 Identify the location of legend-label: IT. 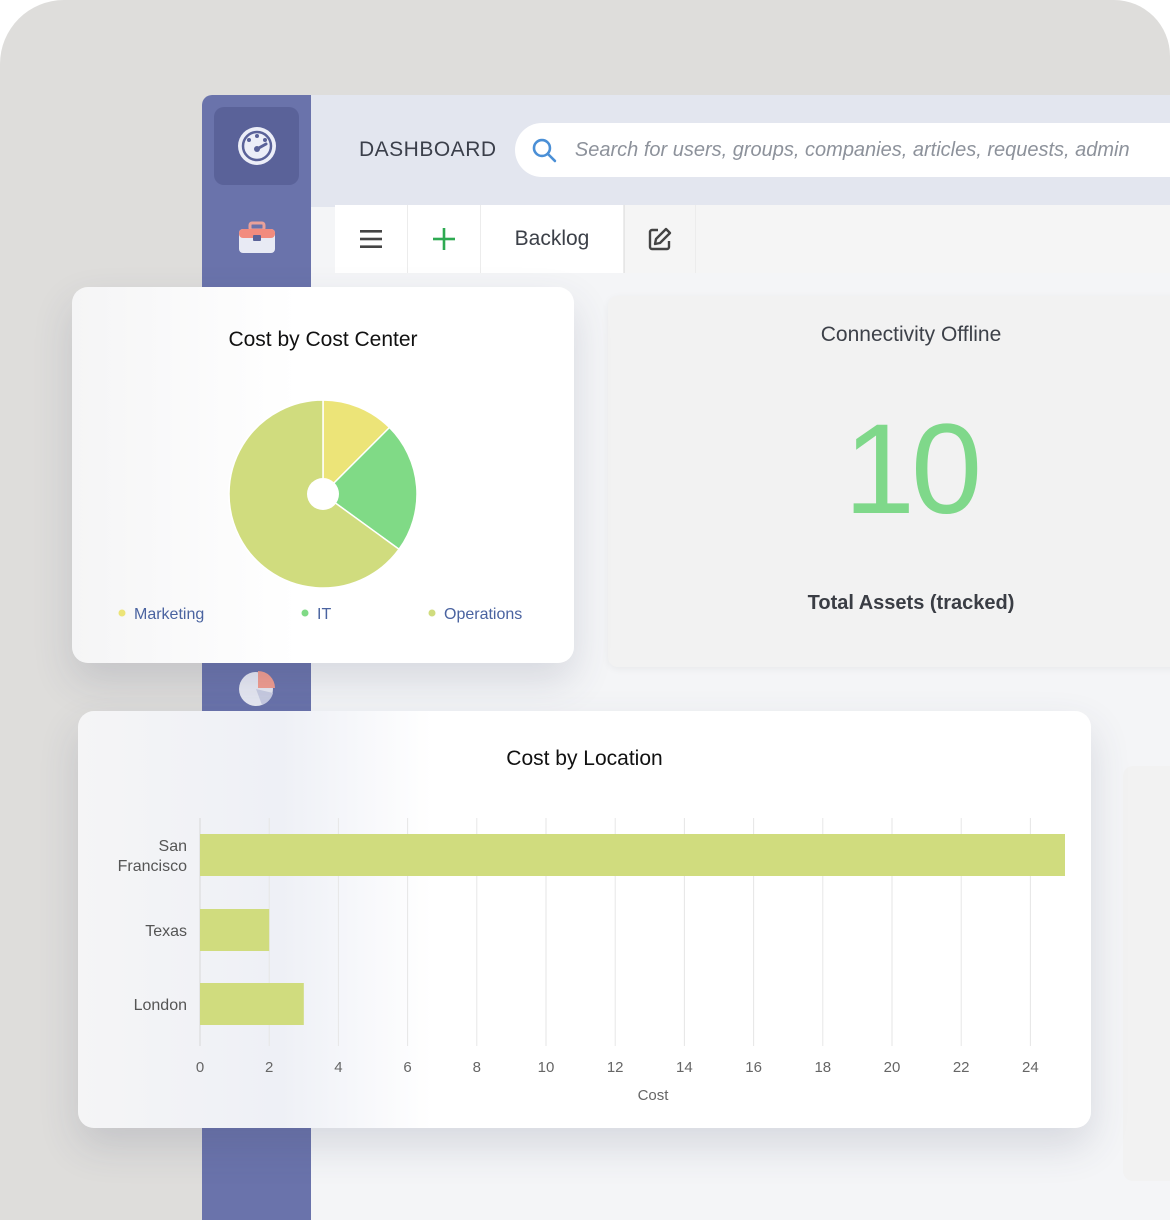
(324, 614).